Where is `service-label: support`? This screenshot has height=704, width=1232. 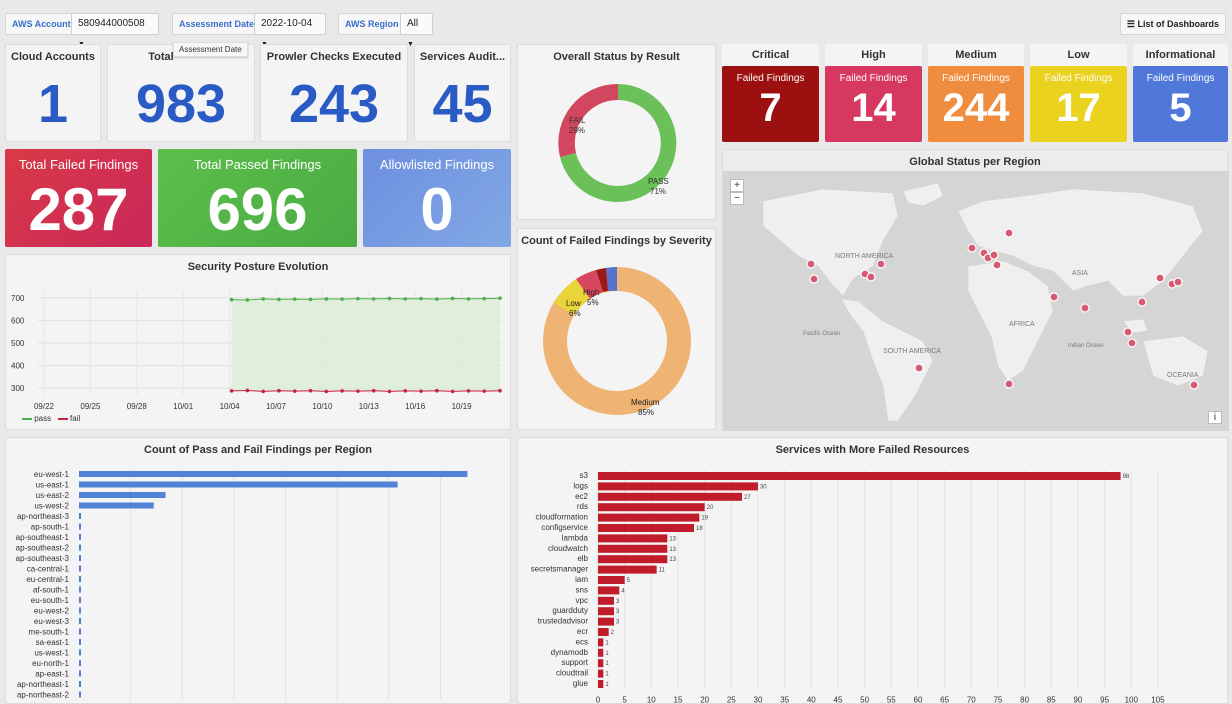
service-label: support is located at coordinates (574, 662).